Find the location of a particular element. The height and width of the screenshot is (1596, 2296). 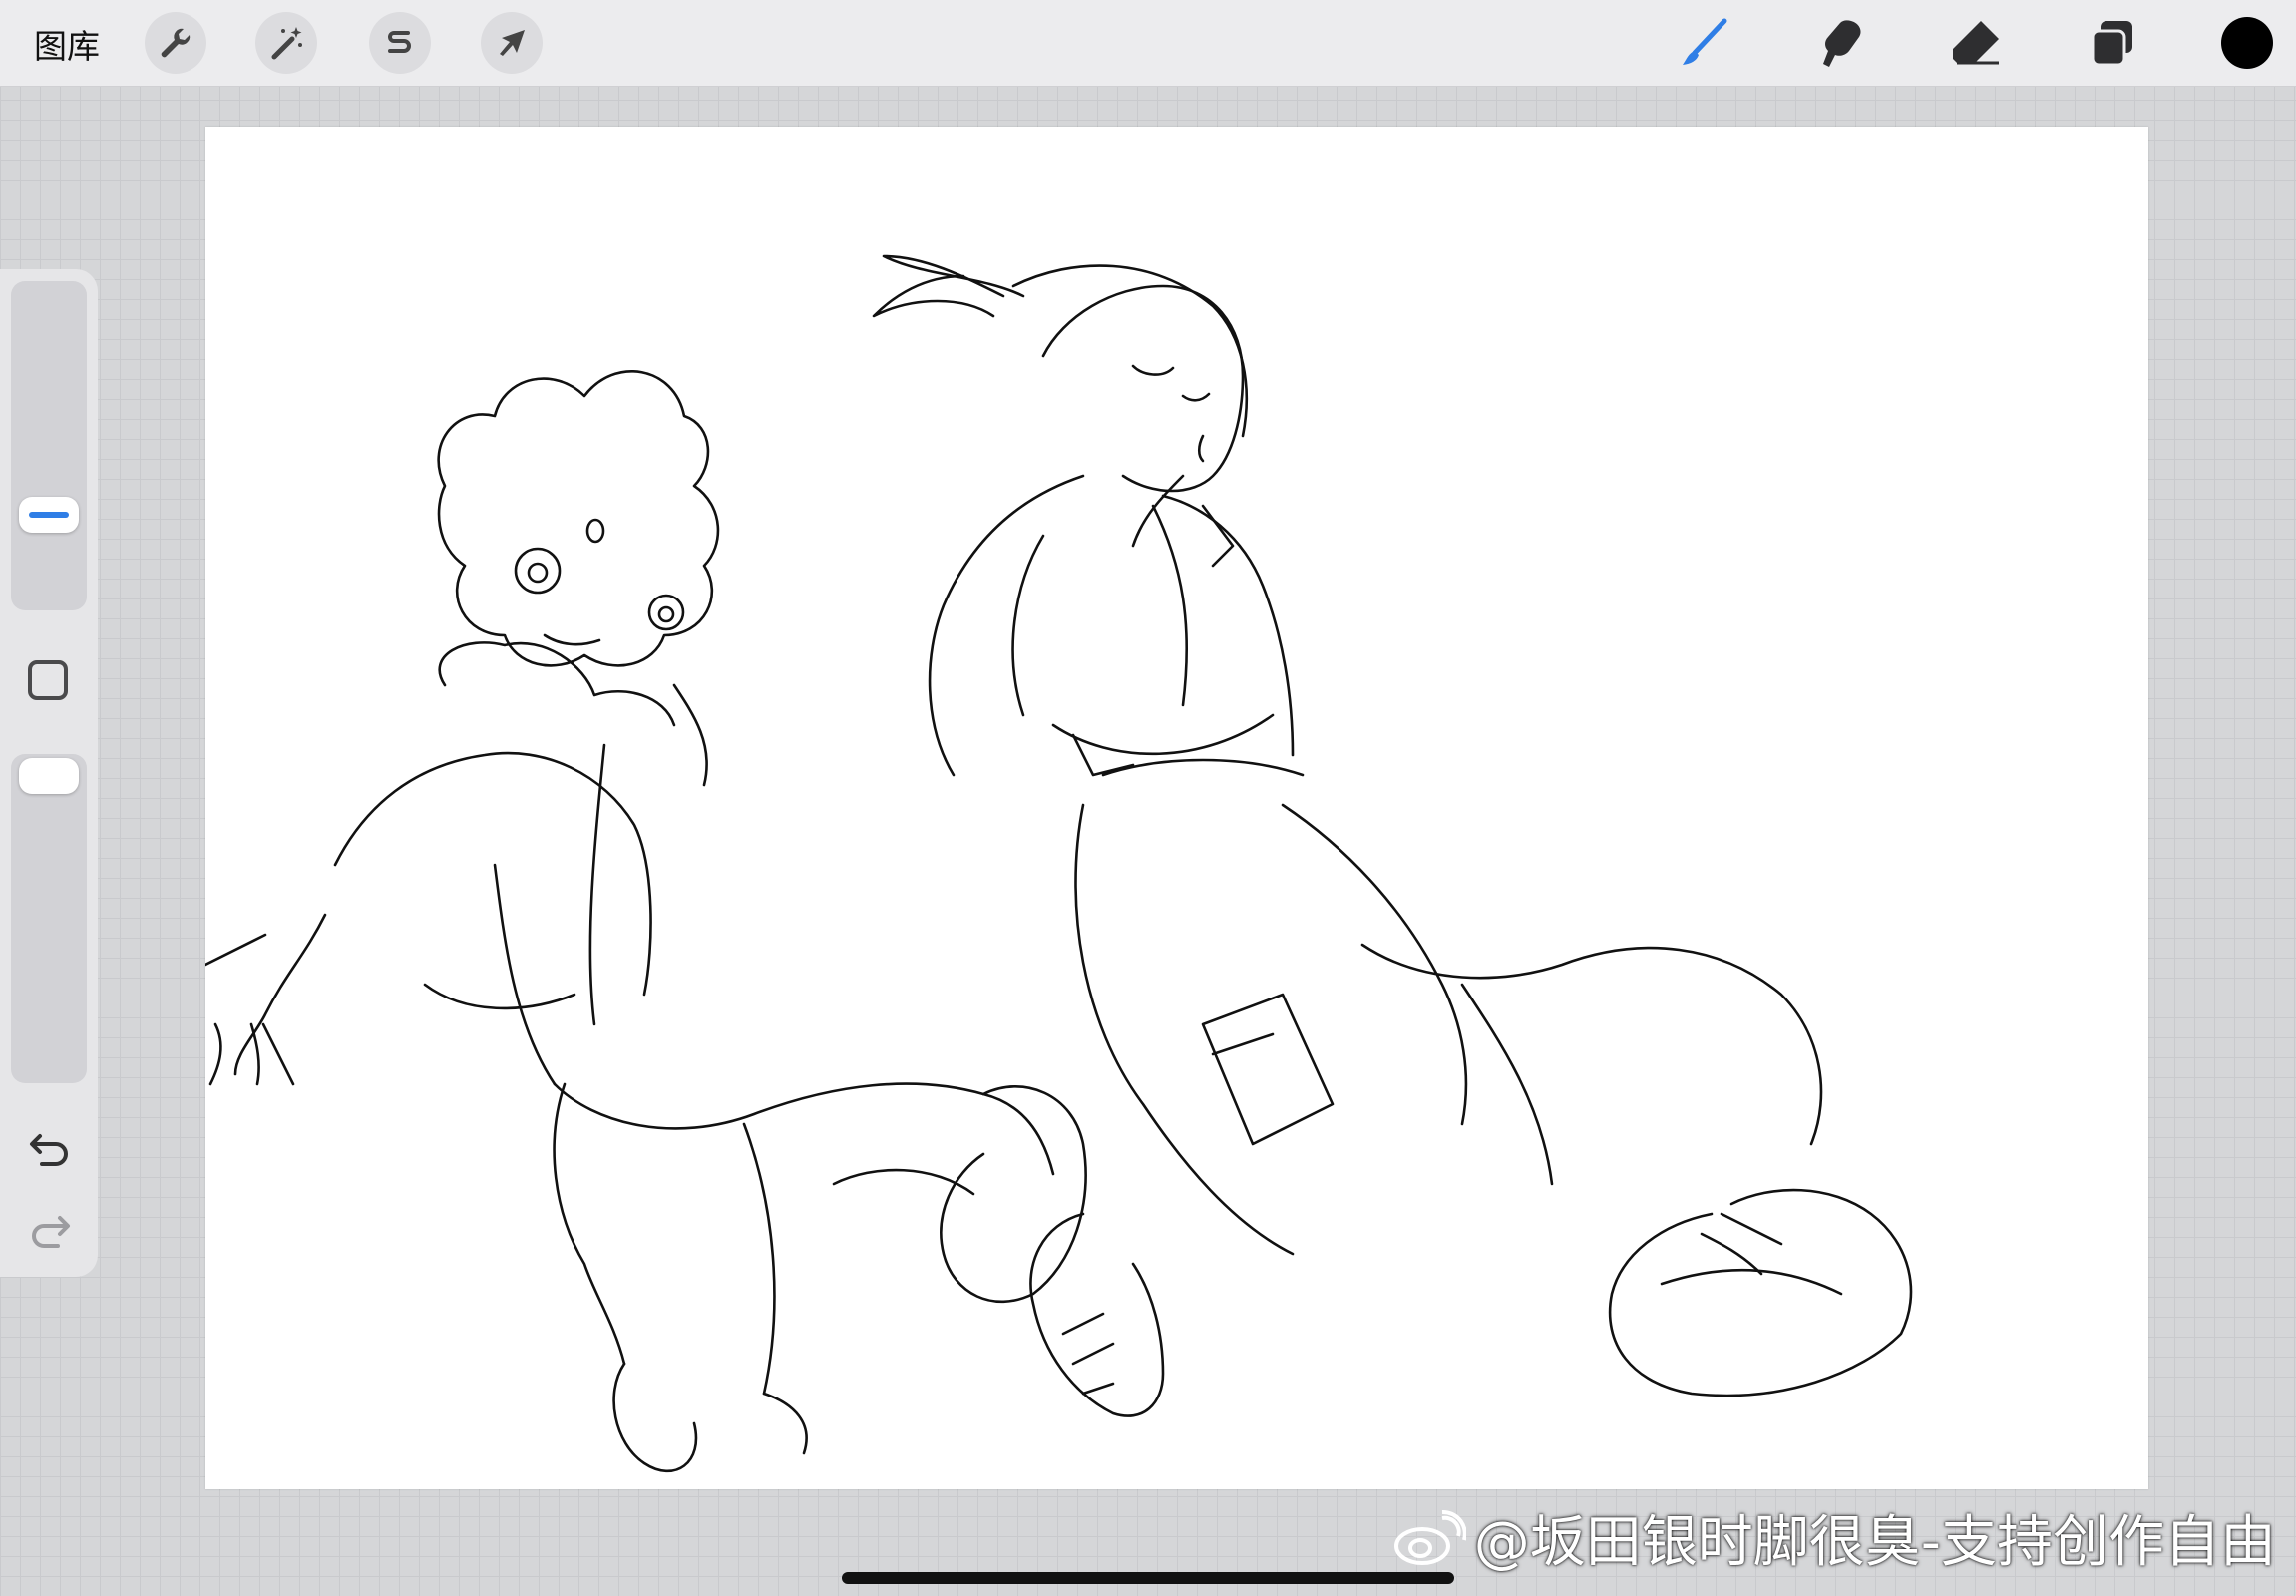

left-sidebar is located at coordinates (49, 773).